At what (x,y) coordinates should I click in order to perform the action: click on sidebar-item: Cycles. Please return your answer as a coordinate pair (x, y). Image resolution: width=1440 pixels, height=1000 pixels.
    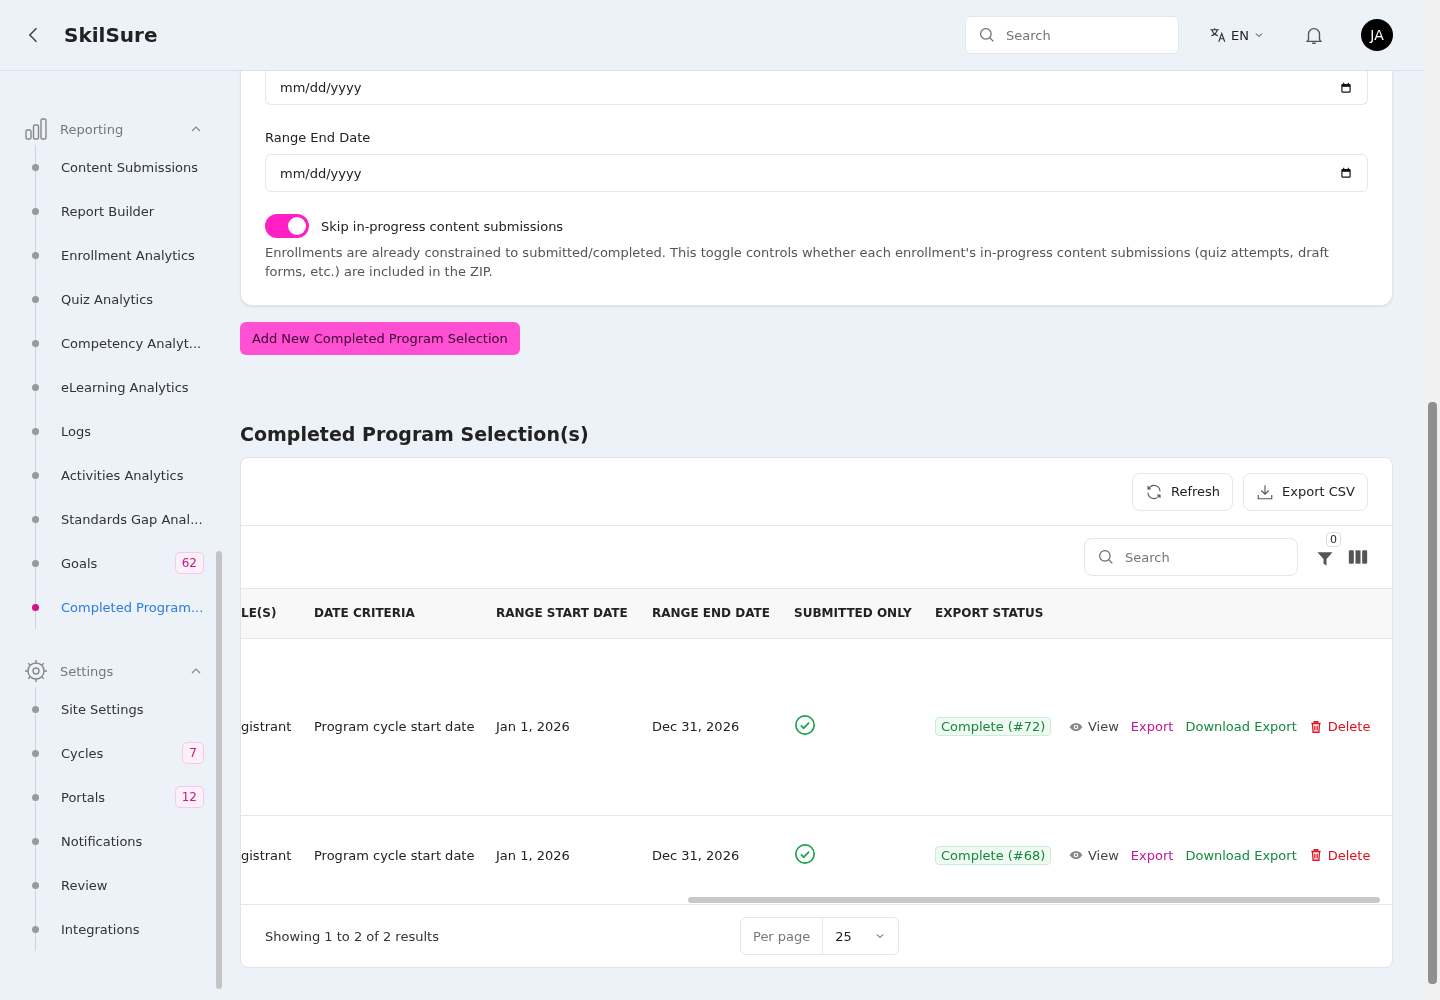
    Looking at the image, I should click on (122, 753).